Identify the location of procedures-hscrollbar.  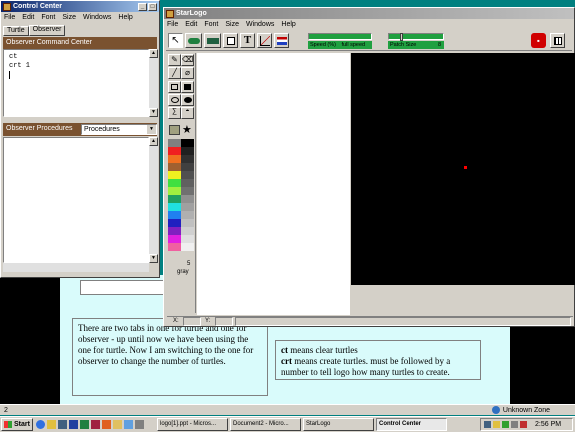
(76, 267).